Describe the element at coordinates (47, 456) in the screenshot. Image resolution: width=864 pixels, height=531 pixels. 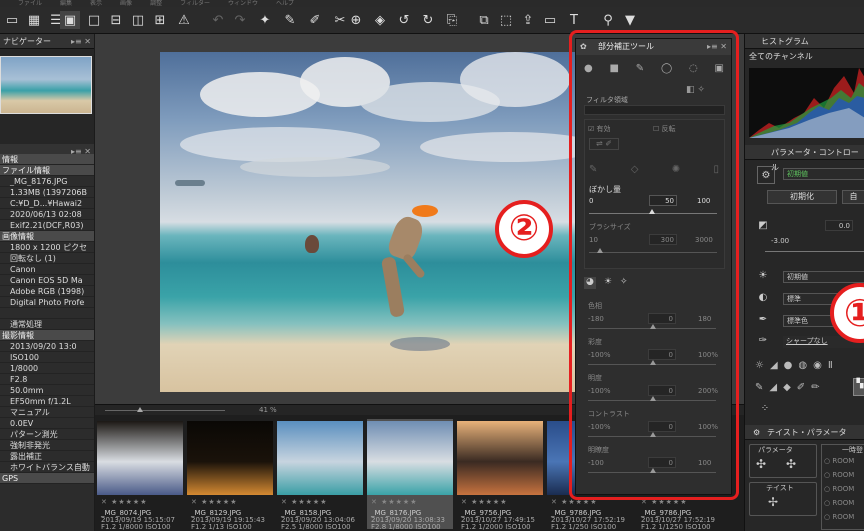
I see `info-row: 露出補正` at that location.